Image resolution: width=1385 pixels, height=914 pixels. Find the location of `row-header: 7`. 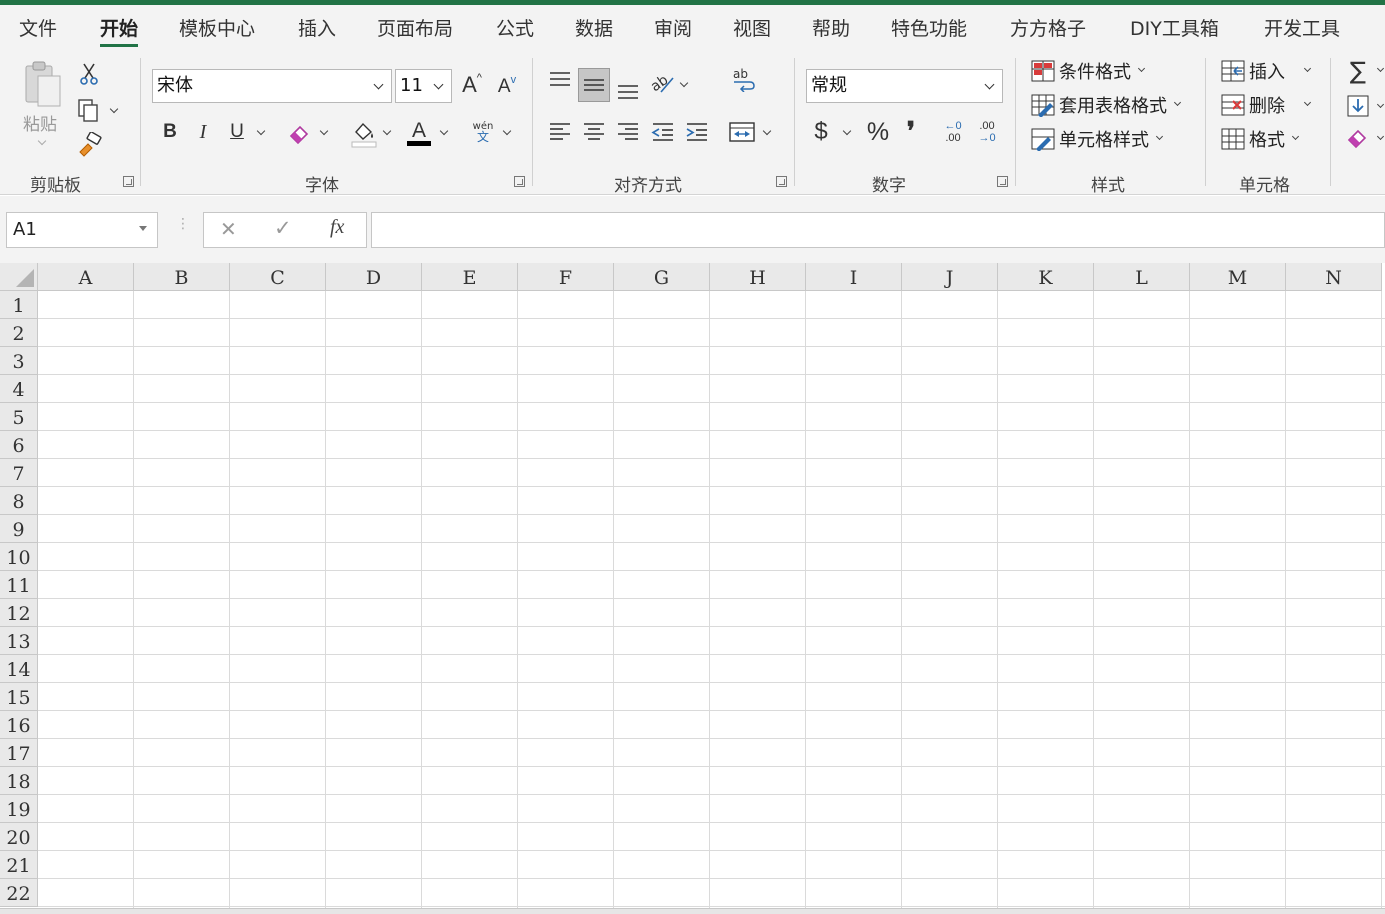

row-header: 7 is located at coordinates (19, 473).